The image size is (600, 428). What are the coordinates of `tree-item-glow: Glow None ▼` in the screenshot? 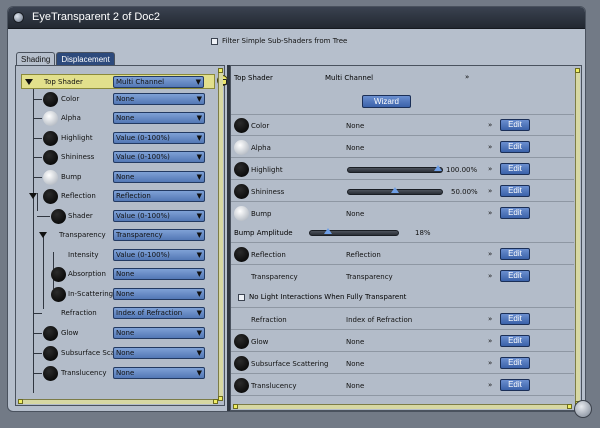 It's located at (115, 333).